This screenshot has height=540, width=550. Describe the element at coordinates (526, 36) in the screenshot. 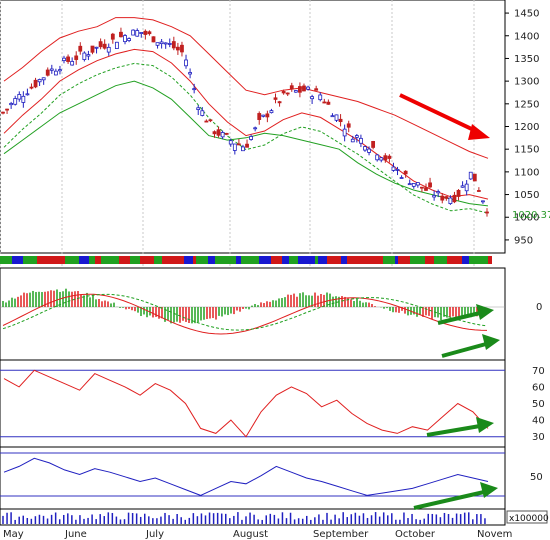

I see `price-tick: 1400` at that location.